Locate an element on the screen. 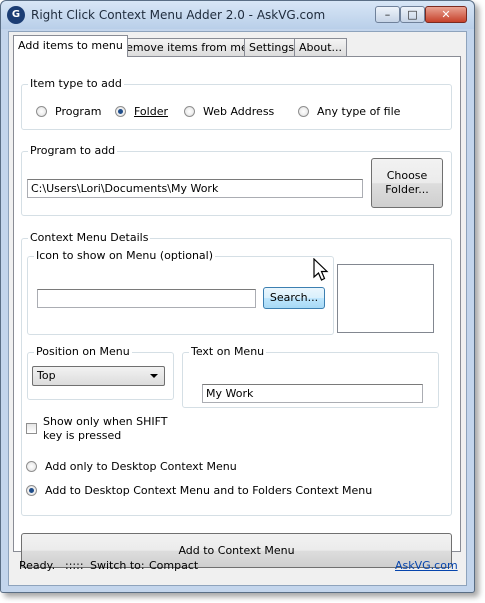 The image size is (485, 603). chevron-down-icon is located at coordinates (154, 376).